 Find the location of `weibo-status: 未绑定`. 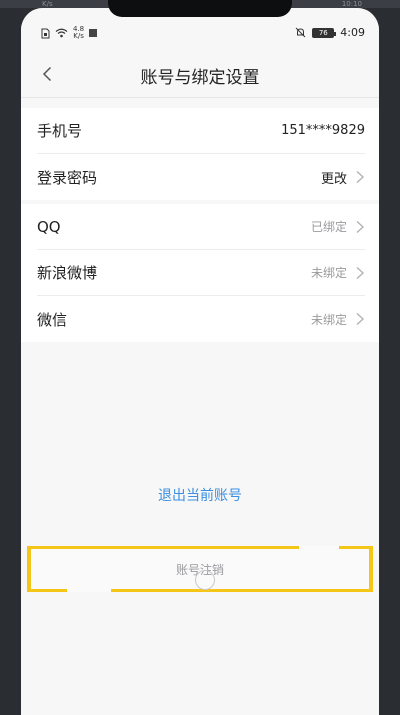

weibo-status: 未绑定 is located at coordinates (328, 273).